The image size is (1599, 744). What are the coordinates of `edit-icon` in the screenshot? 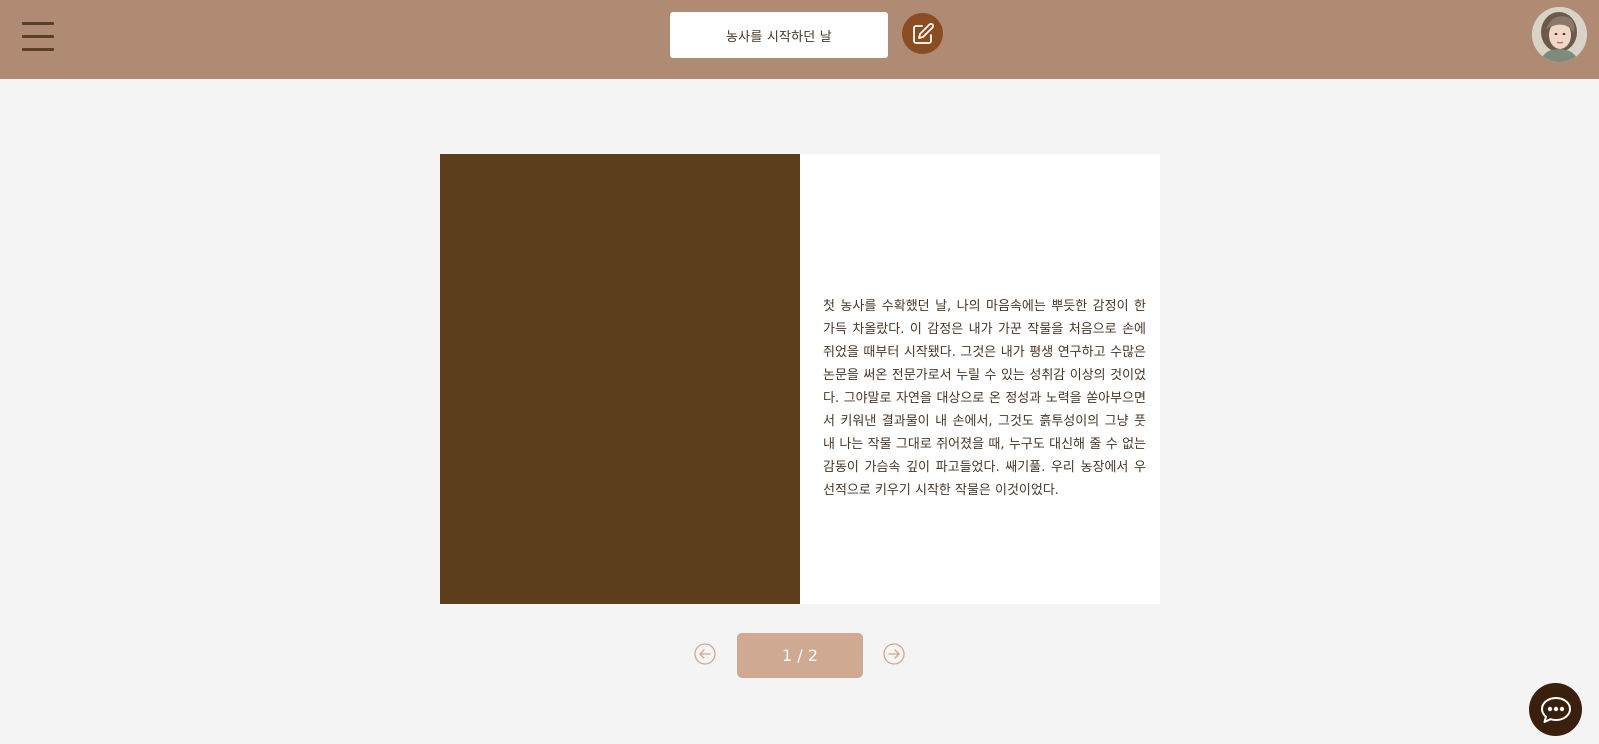 It's located at (923, 33).